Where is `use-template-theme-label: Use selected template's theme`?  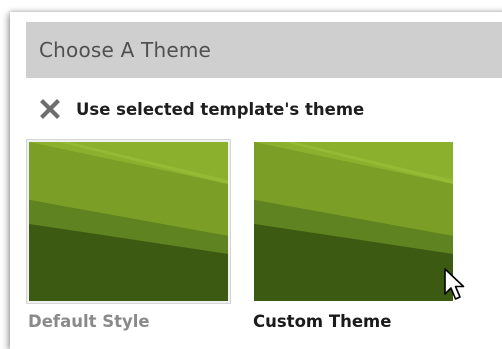
use-template-theme-label: Use selected template's theme is located at coordinates (220, 109).